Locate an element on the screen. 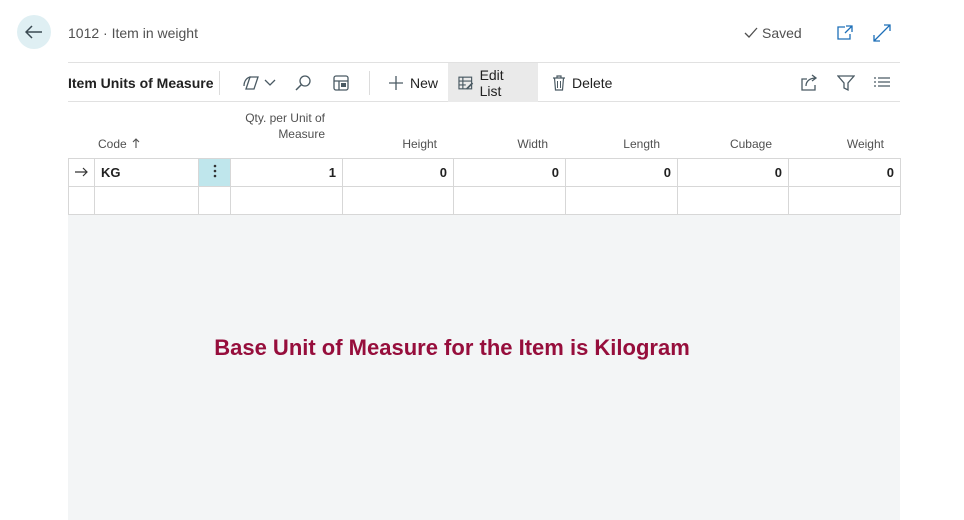  column-header-height: Height is located at coordinates (389, 144).